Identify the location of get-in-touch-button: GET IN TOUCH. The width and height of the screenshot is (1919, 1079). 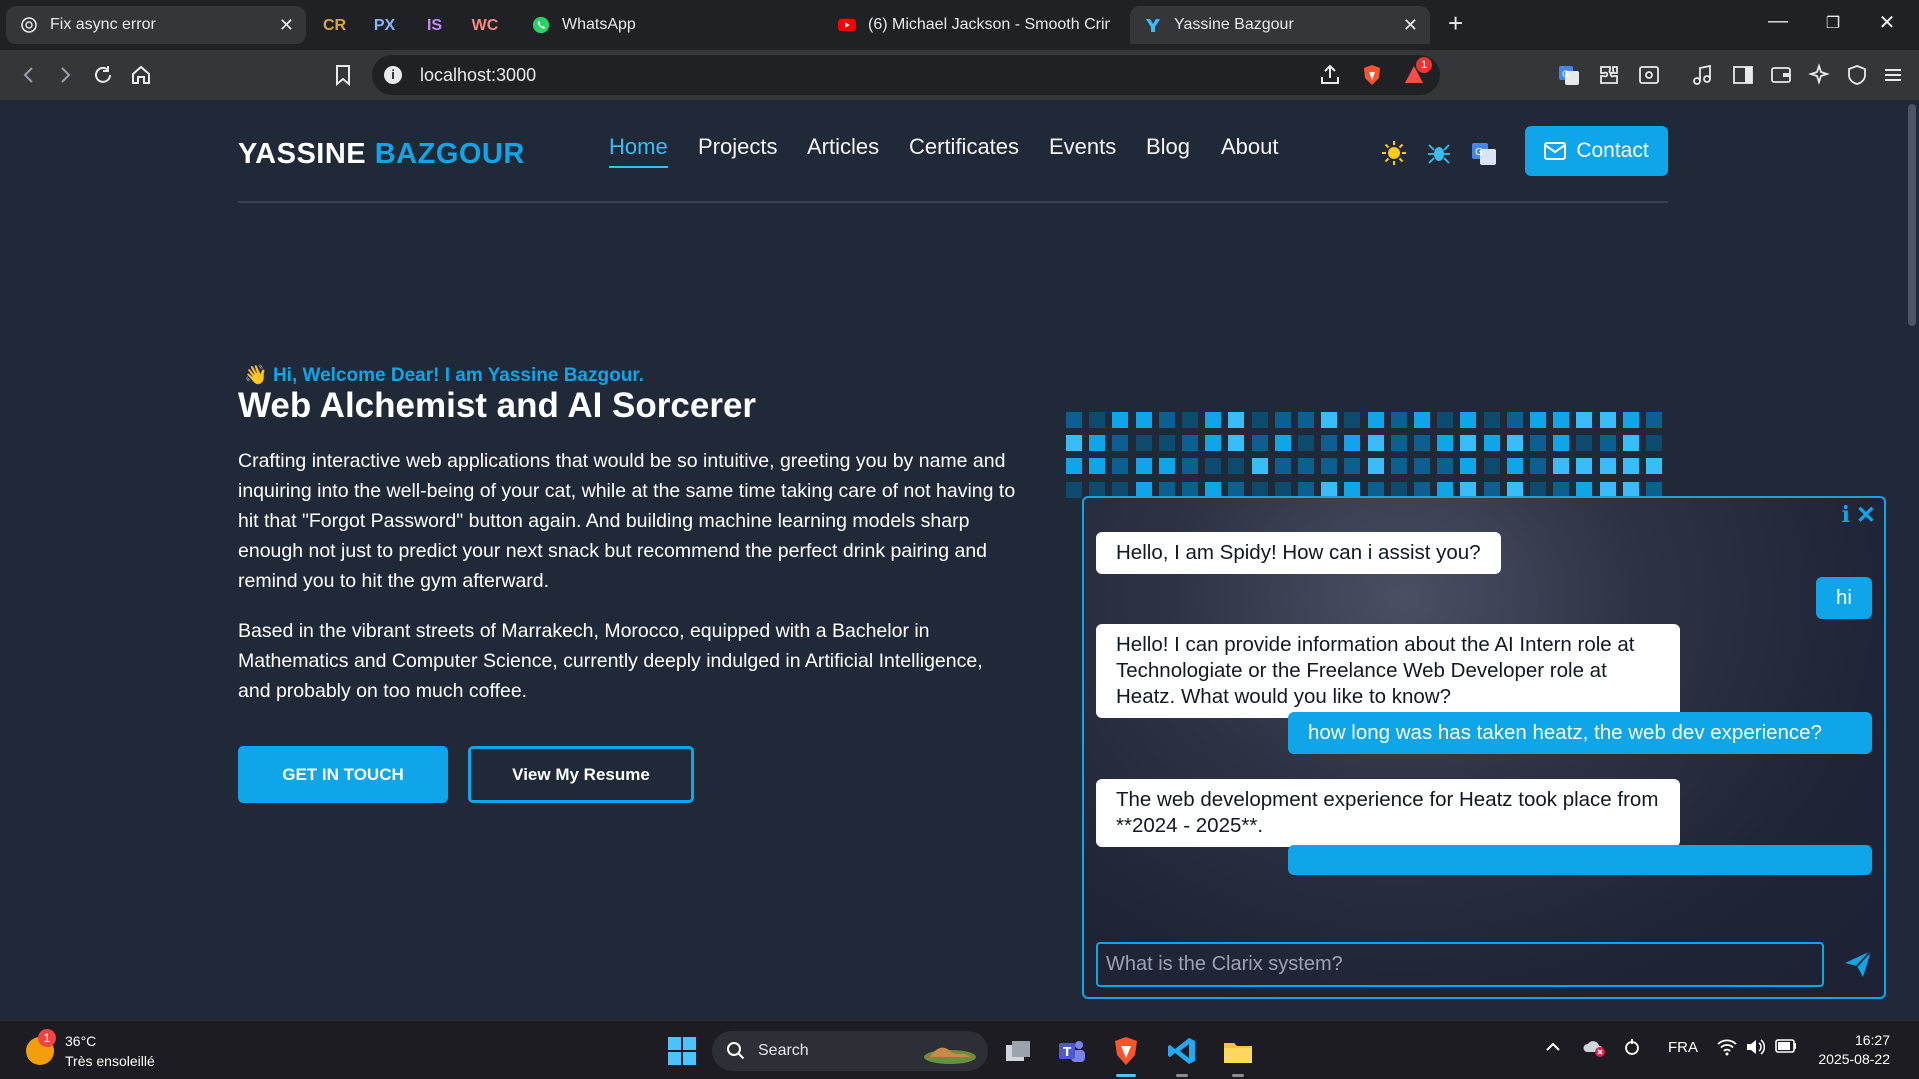
(343, 774).